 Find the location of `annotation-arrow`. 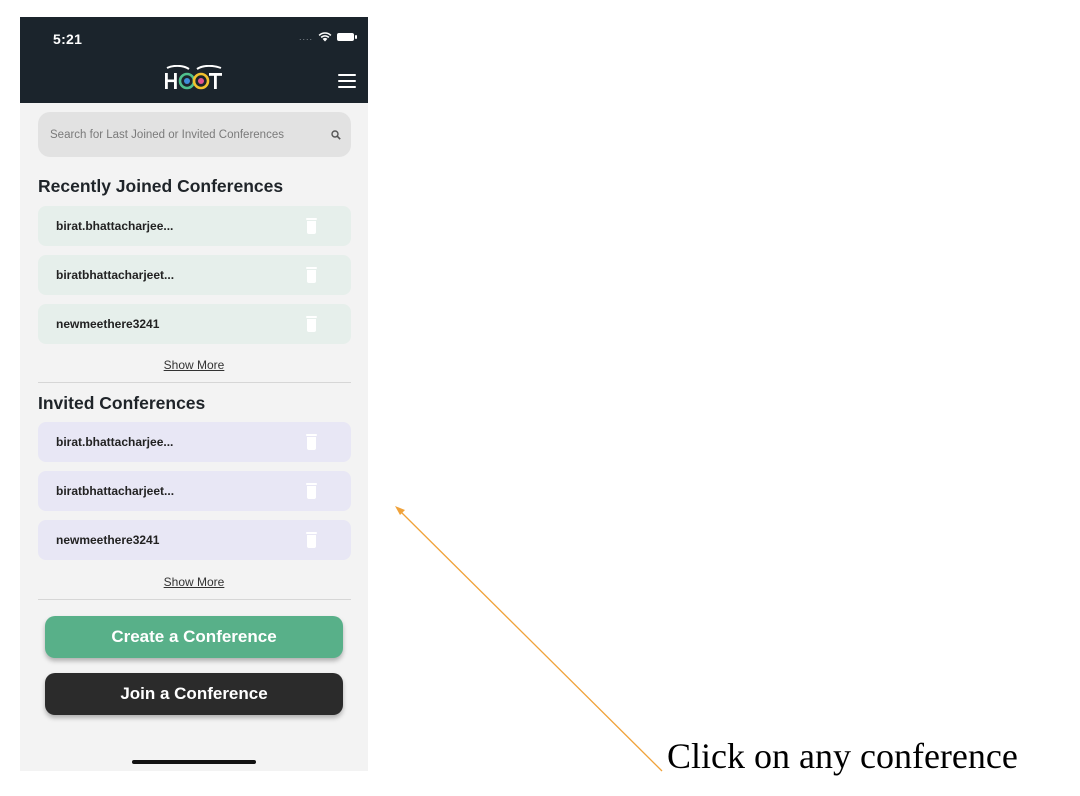

annotation-arrow is located at coordinates (529, 639).